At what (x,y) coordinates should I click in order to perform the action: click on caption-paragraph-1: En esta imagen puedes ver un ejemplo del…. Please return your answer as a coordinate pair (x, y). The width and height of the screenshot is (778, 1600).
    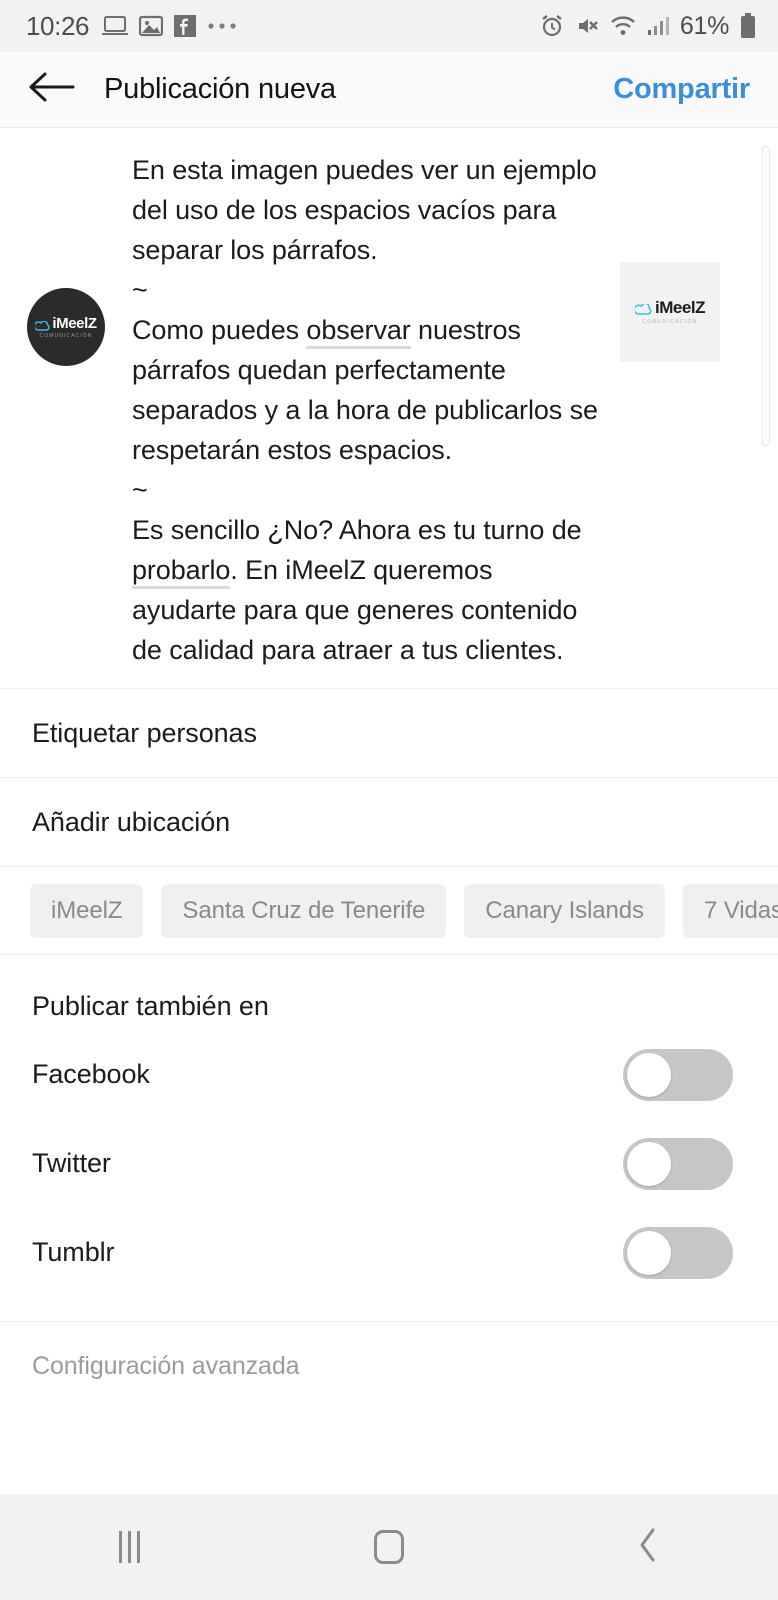
    Looking at the image, I should click on (364, 210).